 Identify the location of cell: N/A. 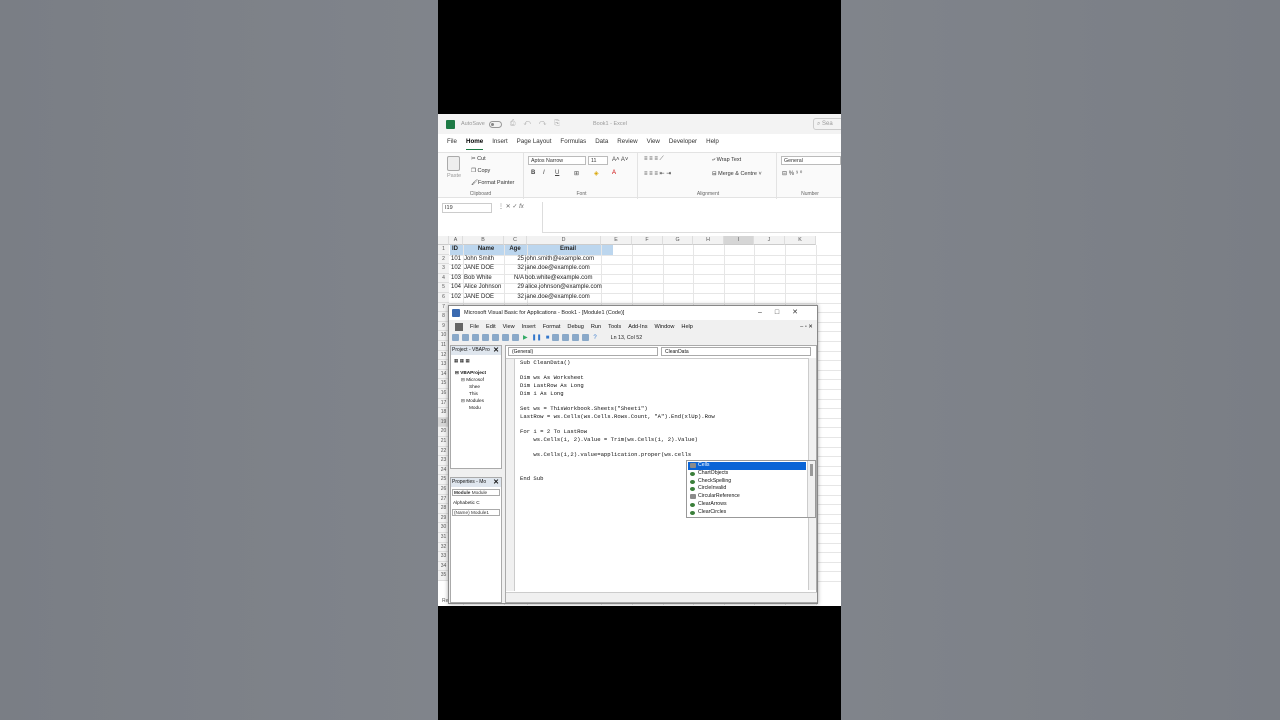
(514, 279).